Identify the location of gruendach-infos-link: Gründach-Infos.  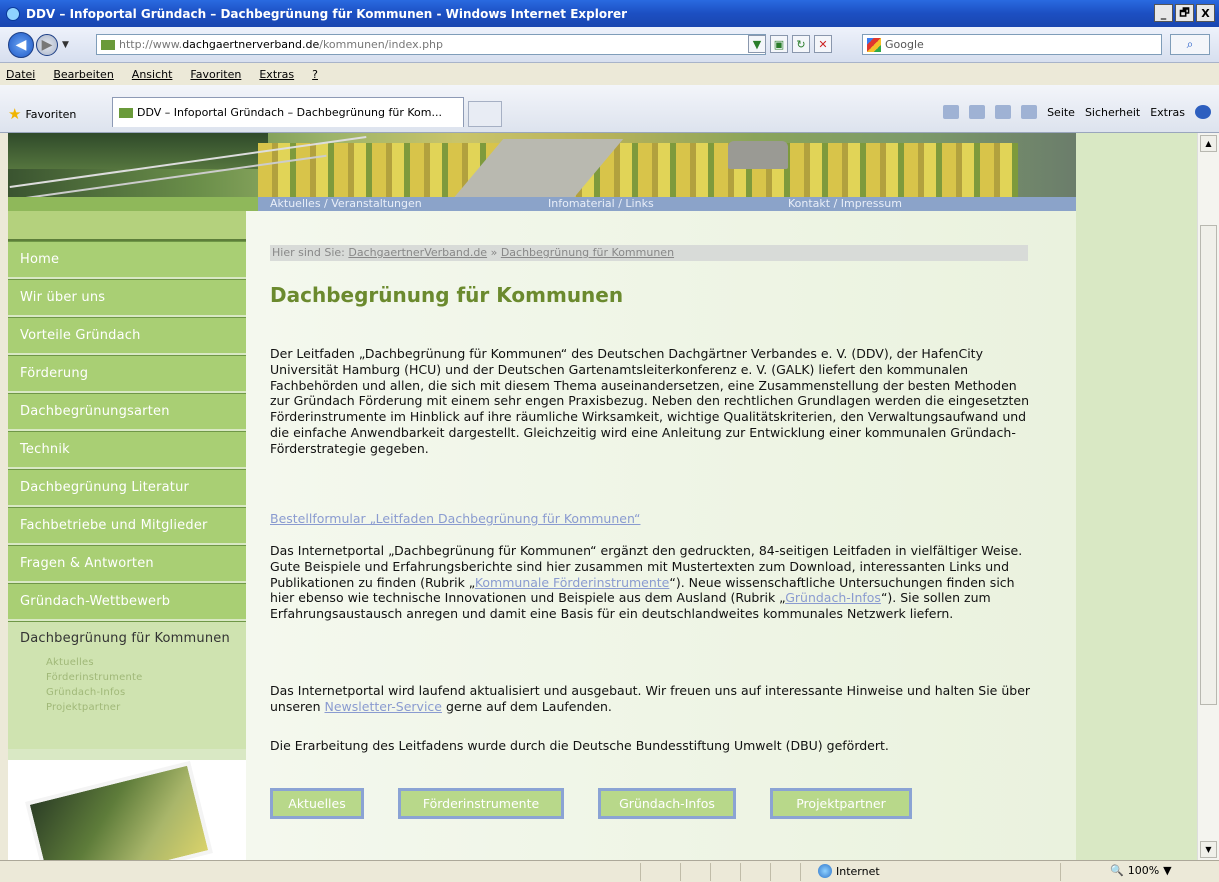
(833, 597).